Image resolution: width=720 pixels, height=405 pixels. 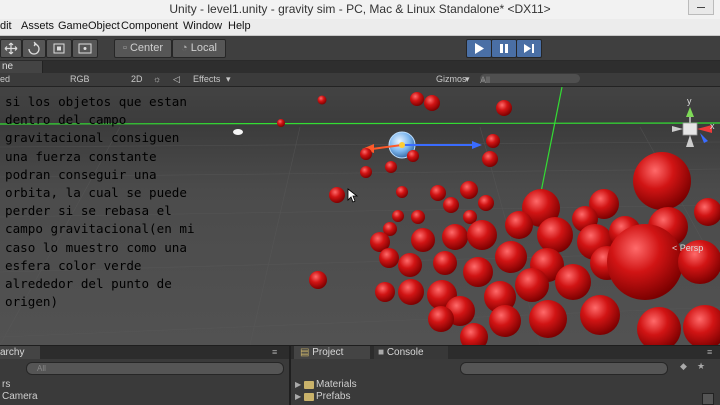 I want to click on rotate-icon, so click(x=34, y=48).